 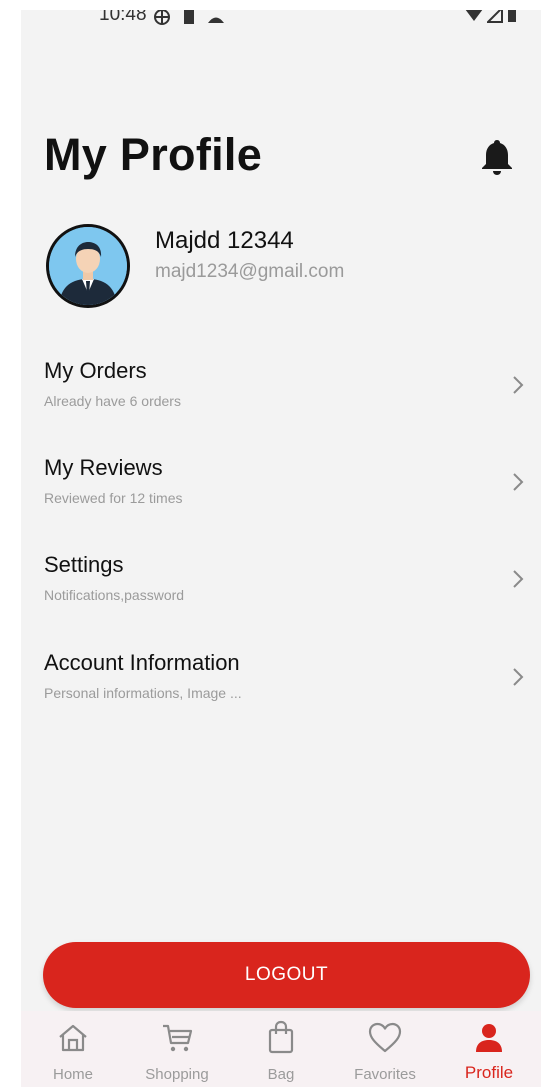 What do you see at coordinates (281, 1074) in the screenshot?
I see `nav-label: Bag` at bounding box center [281, 1074].